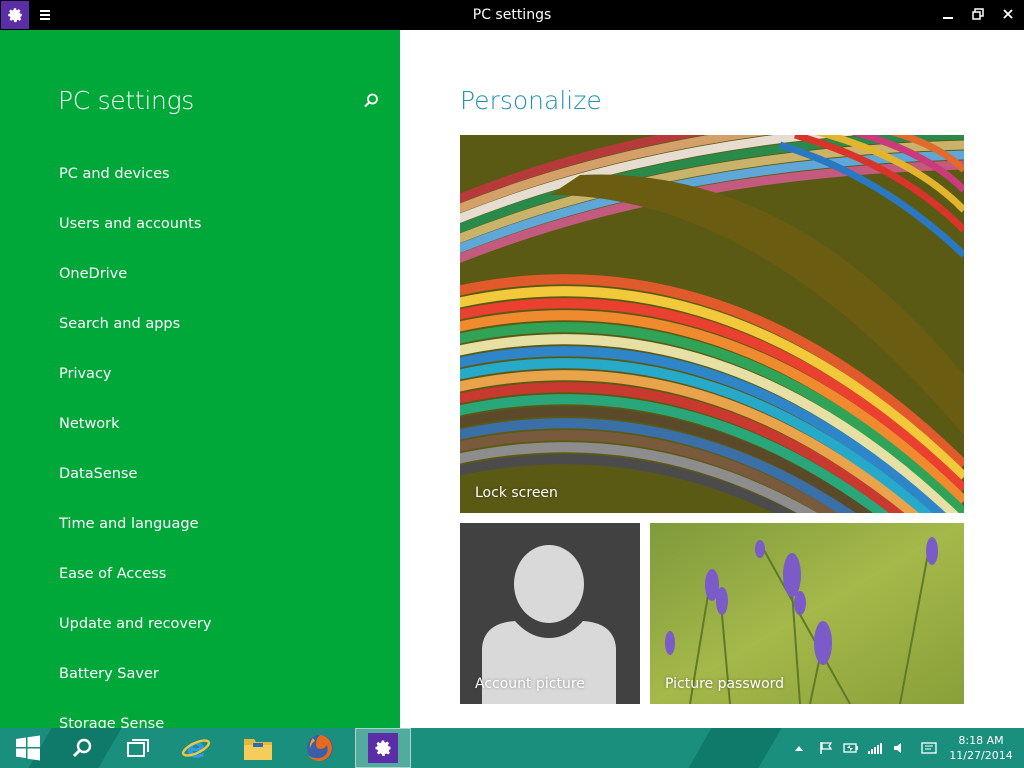 The width and height of the screenshot is (1024, 768). I want to click on sidebar-item-ease-of-access: Ease of Access, so click(135, 591).